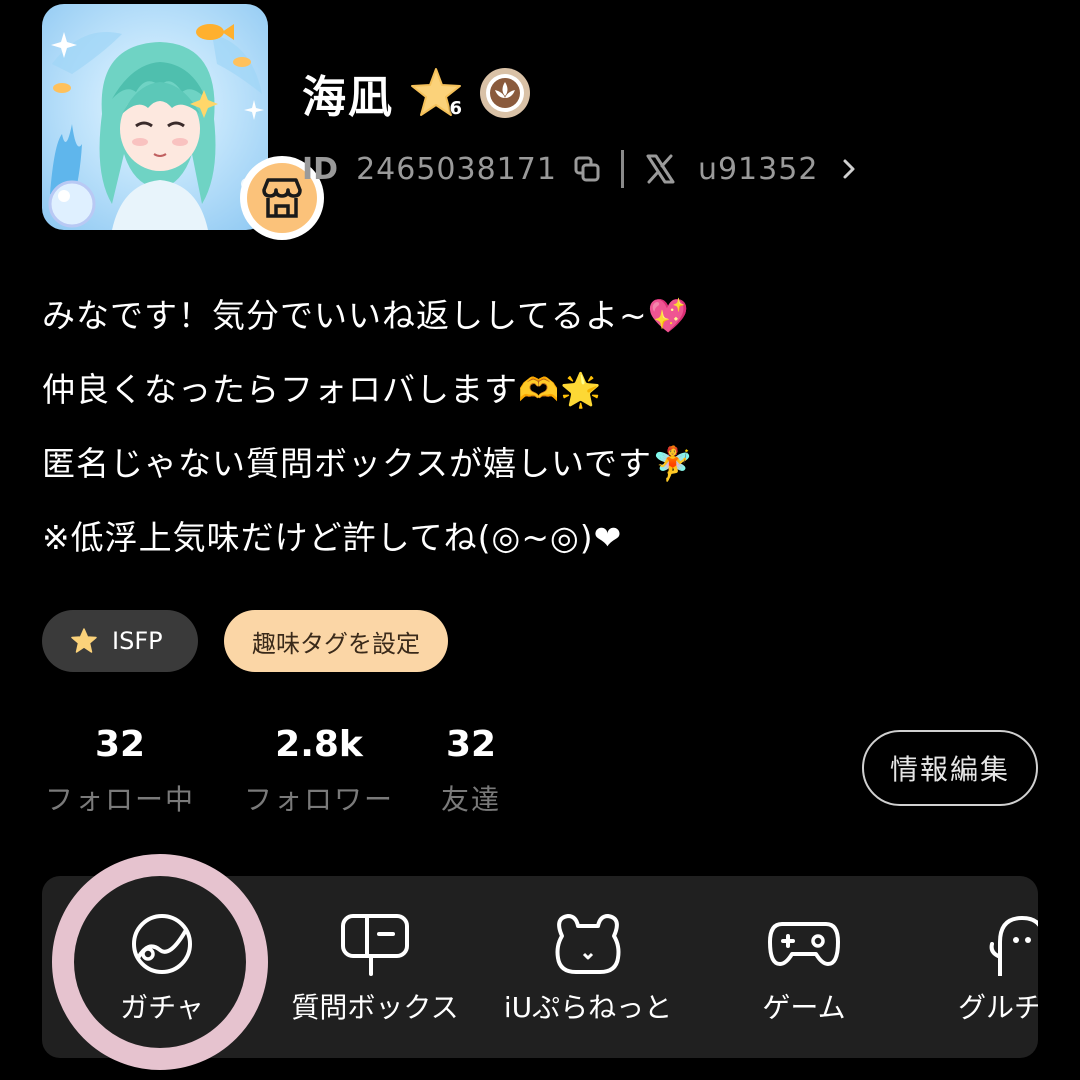 This screenshot has width=1080, height=1080. Describe the element at coordinates (320, 169) in the screenshot. I see `id-label: ID` at that location.